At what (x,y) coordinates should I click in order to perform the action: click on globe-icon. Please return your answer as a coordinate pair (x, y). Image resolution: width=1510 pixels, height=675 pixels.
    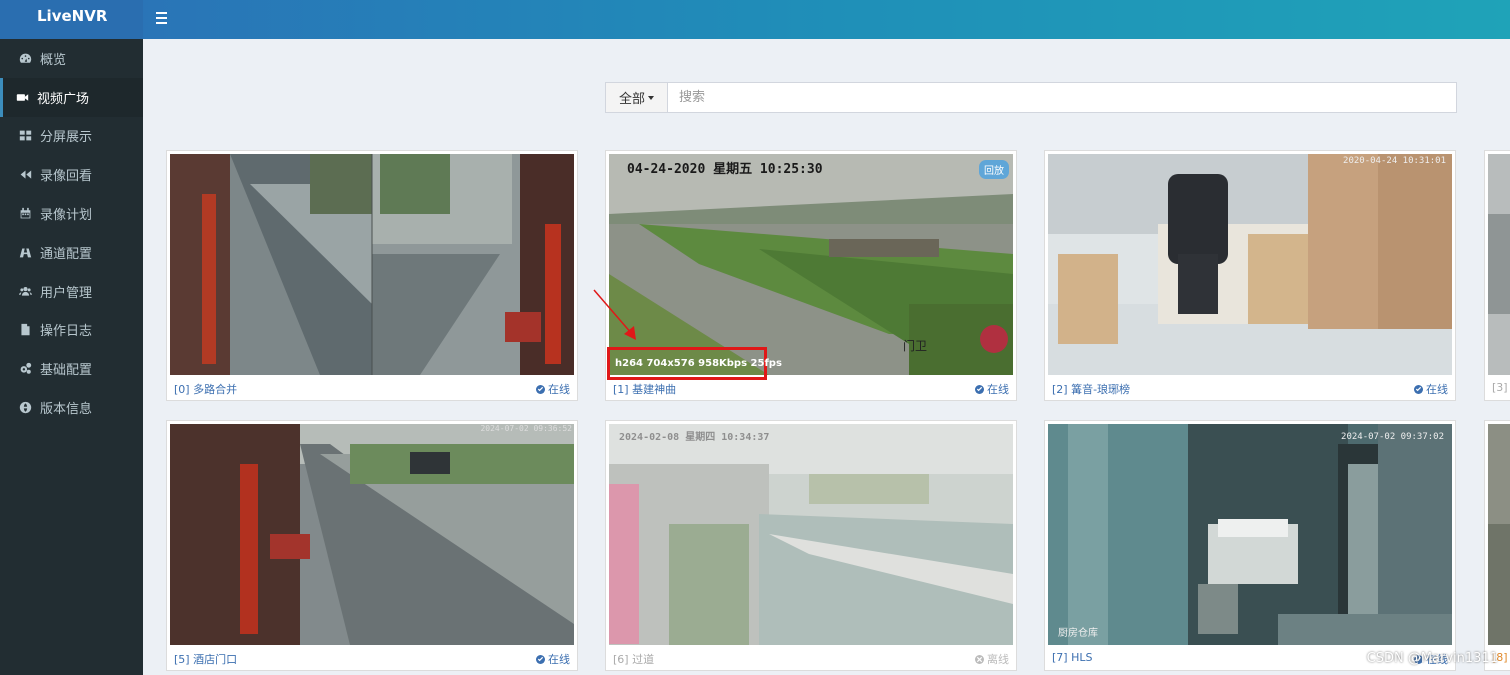
    Looking at the image, I should click on (25, 408).